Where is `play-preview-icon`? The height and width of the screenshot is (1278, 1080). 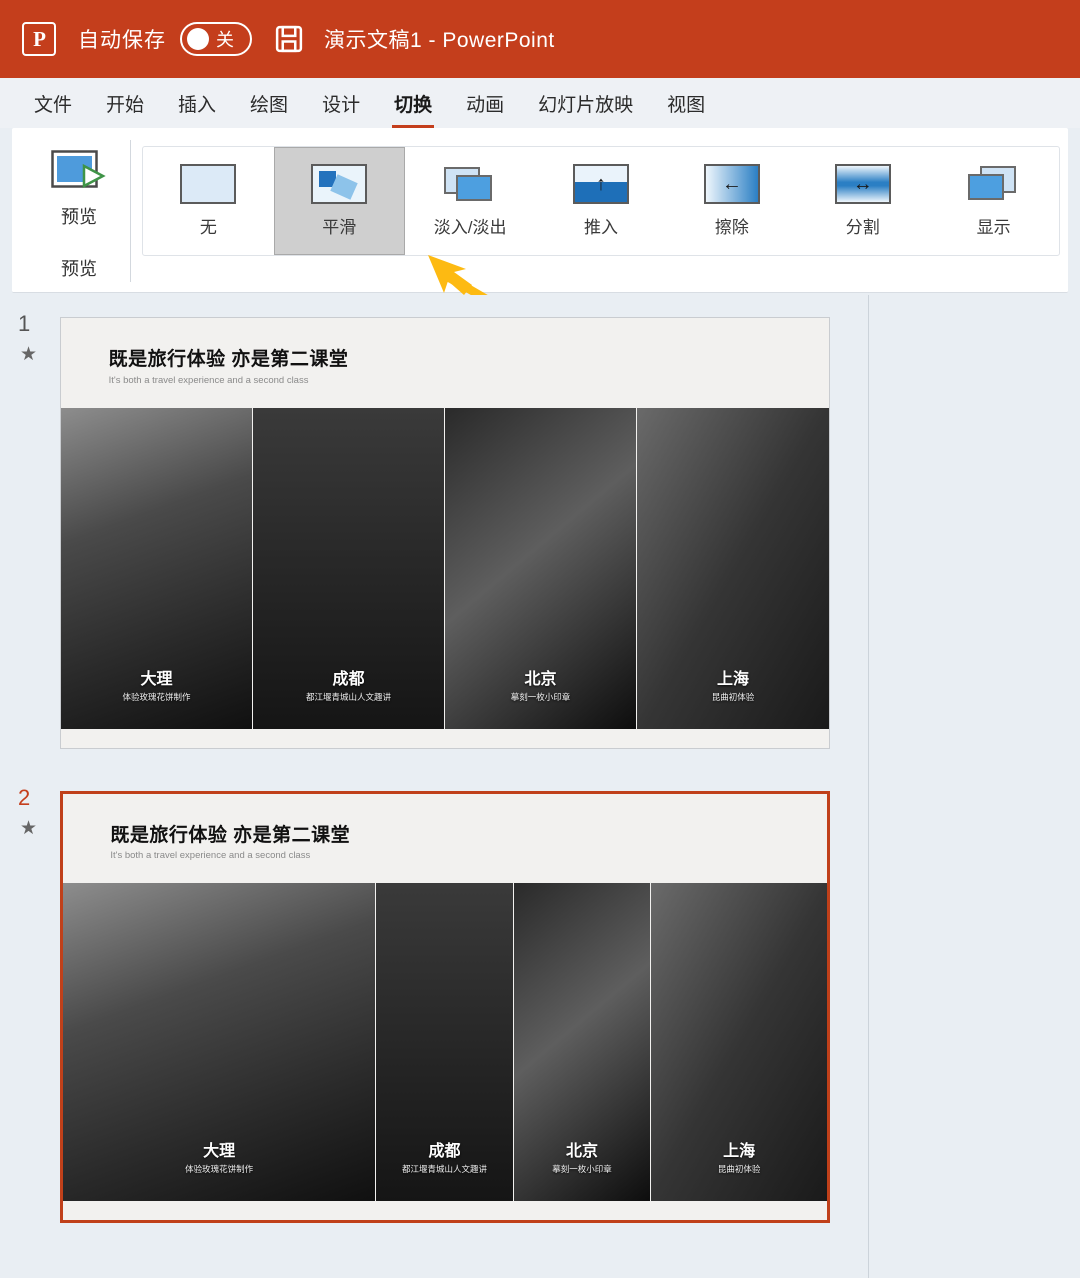
play-preview-icon is located at coordinates (79, 172).